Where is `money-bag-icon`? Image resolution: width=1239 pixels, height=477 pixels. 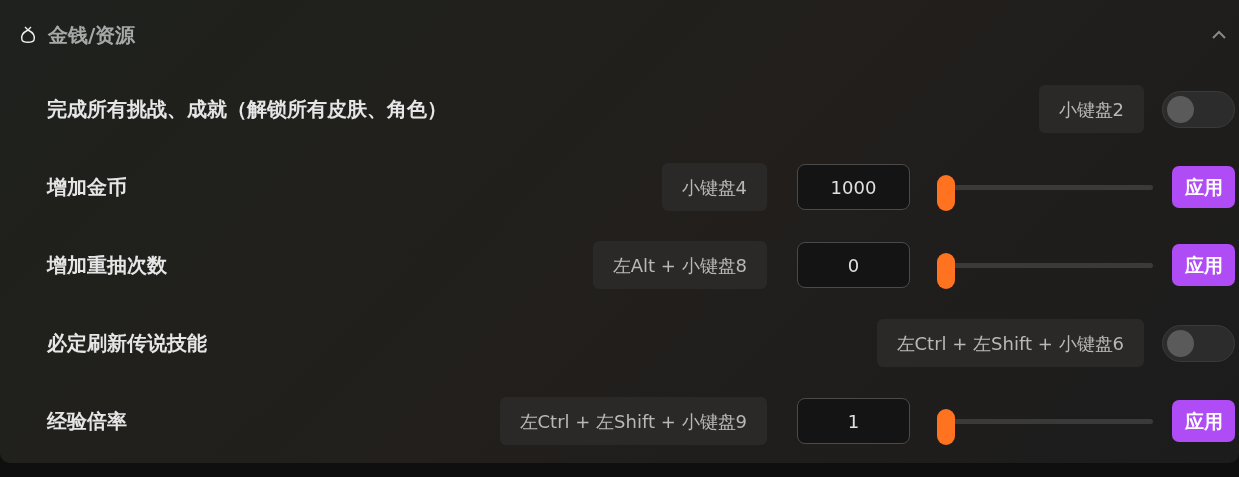
money-bag-icon is located at coordinates (28, 35).